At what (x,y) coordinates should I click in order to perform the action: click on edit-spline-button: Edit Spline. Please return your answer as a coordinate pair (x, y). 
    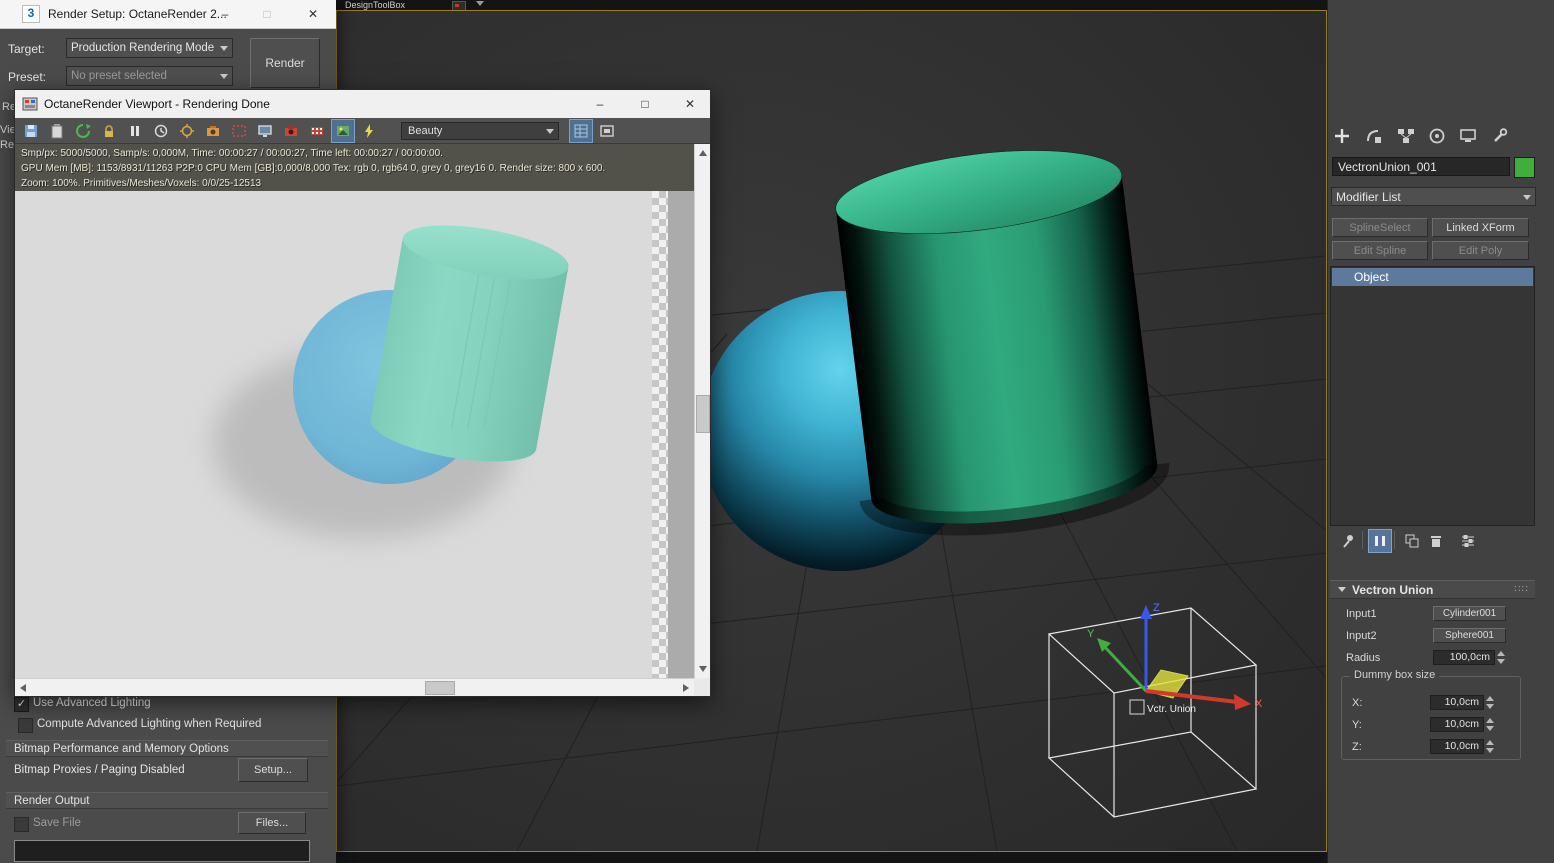
    Looking at the image, I should click on (1380, 250).